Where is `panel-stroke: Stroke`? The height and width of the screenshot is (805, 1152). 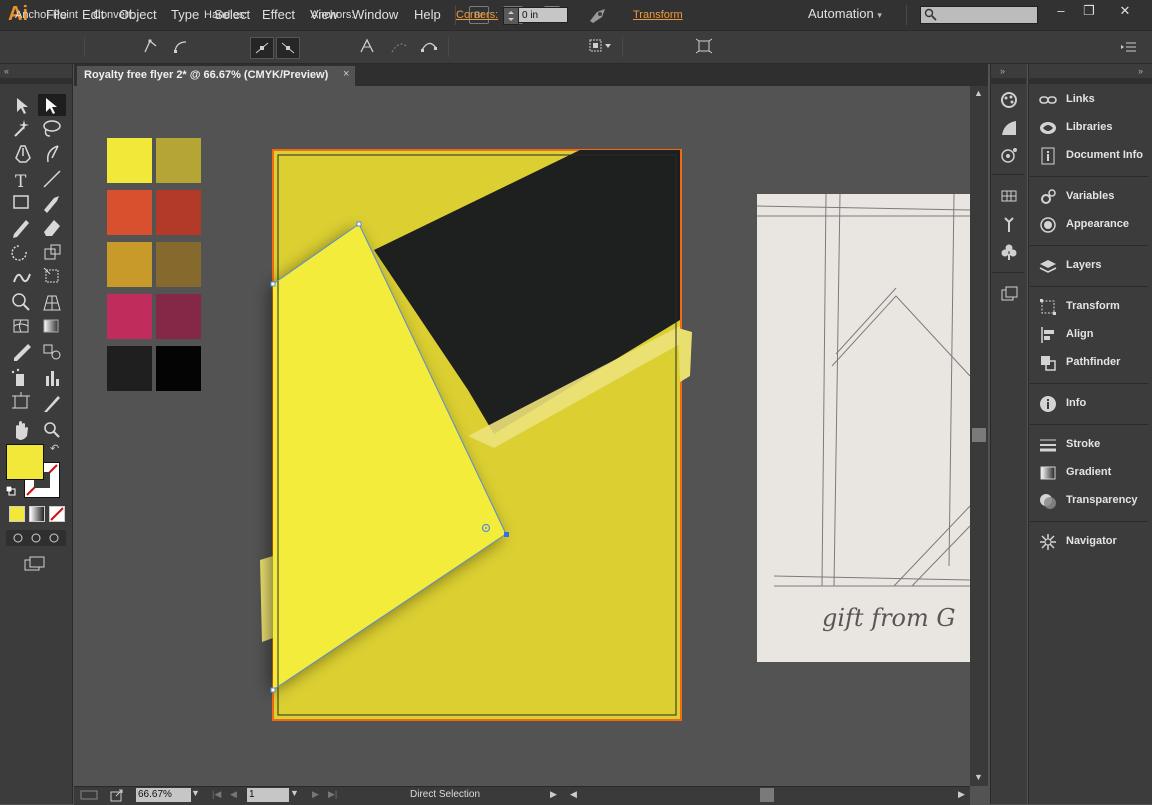
panel-stroke: Stroke is located at coordinates (1093, 445).